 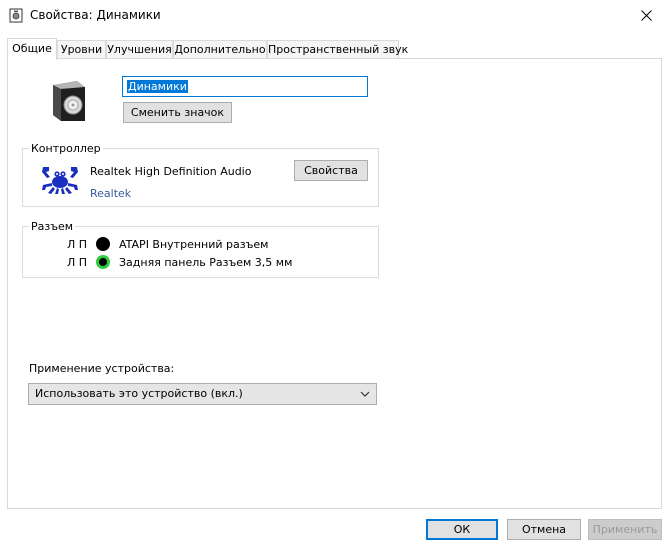 I want to click on device-usage-selected-value: Использовать это устройство (вкл.), so click(x=139, y=393).